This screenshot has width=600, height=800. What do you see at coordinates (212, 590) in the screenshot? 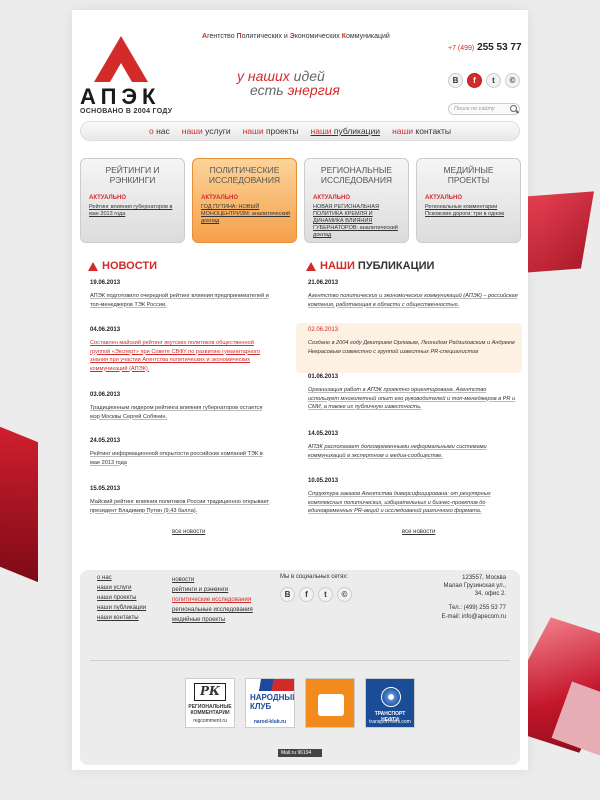
I see `footer-link: рейтинги и рэнкинги` at bounding box center [212, 590].